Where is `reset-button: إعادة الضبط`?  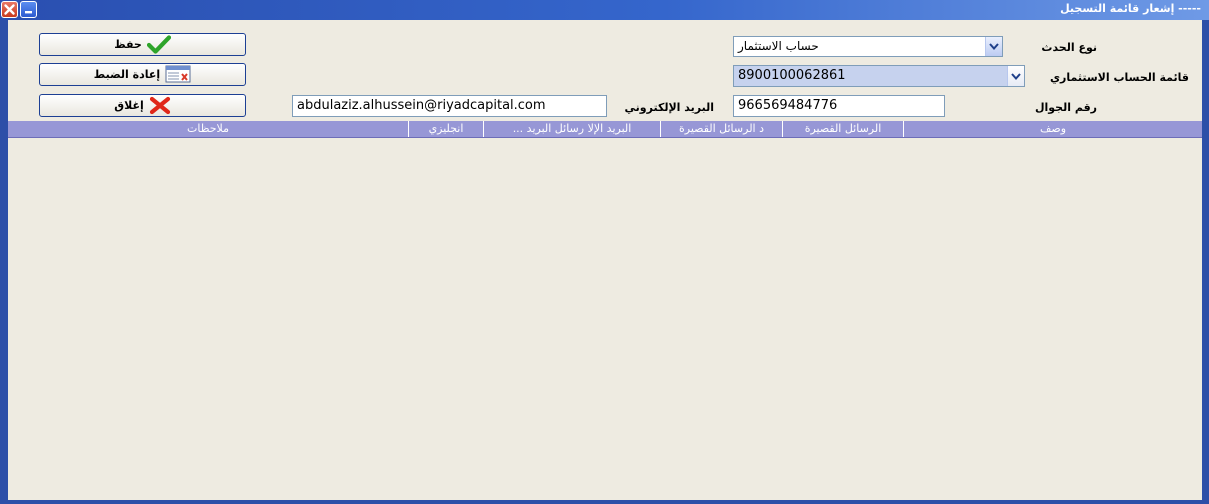
reset-button: إعادة الضبط is located at coordinates (142, 74).